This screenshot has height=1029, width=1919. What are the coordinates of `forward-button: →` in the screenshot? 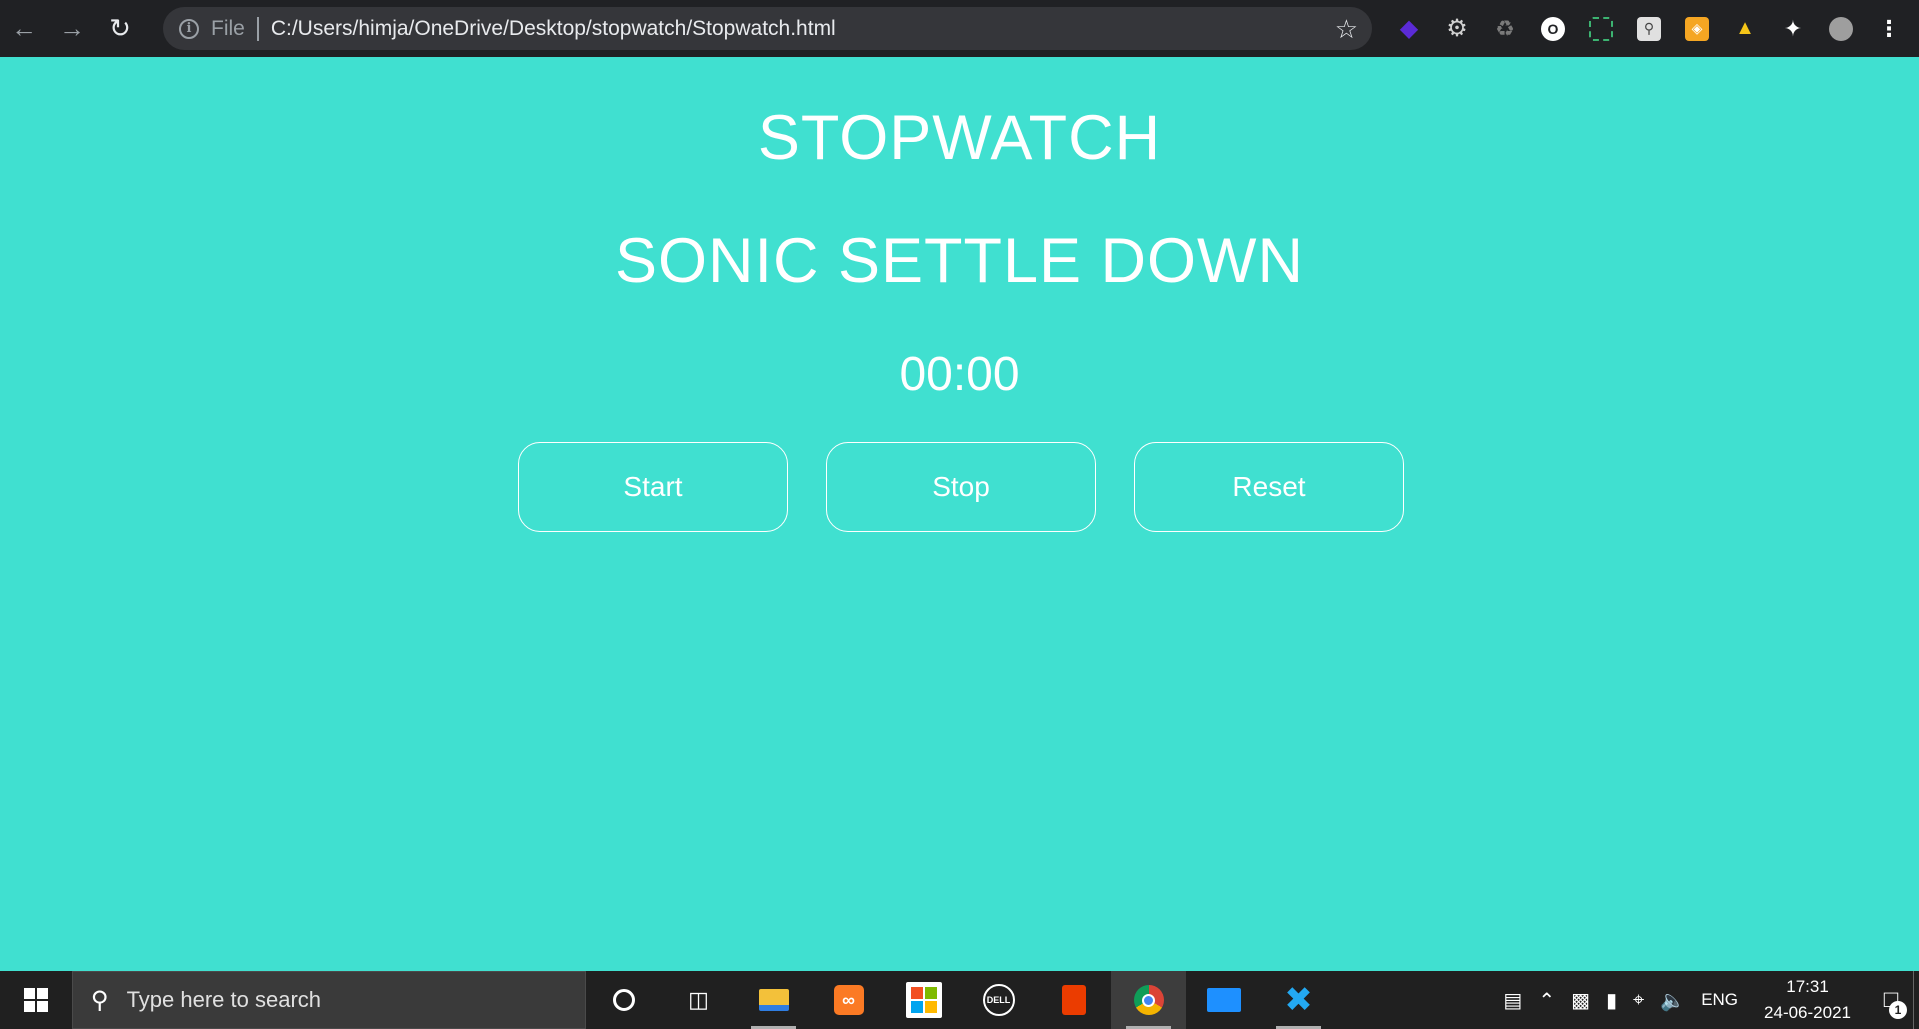 It's located at (72, 28).